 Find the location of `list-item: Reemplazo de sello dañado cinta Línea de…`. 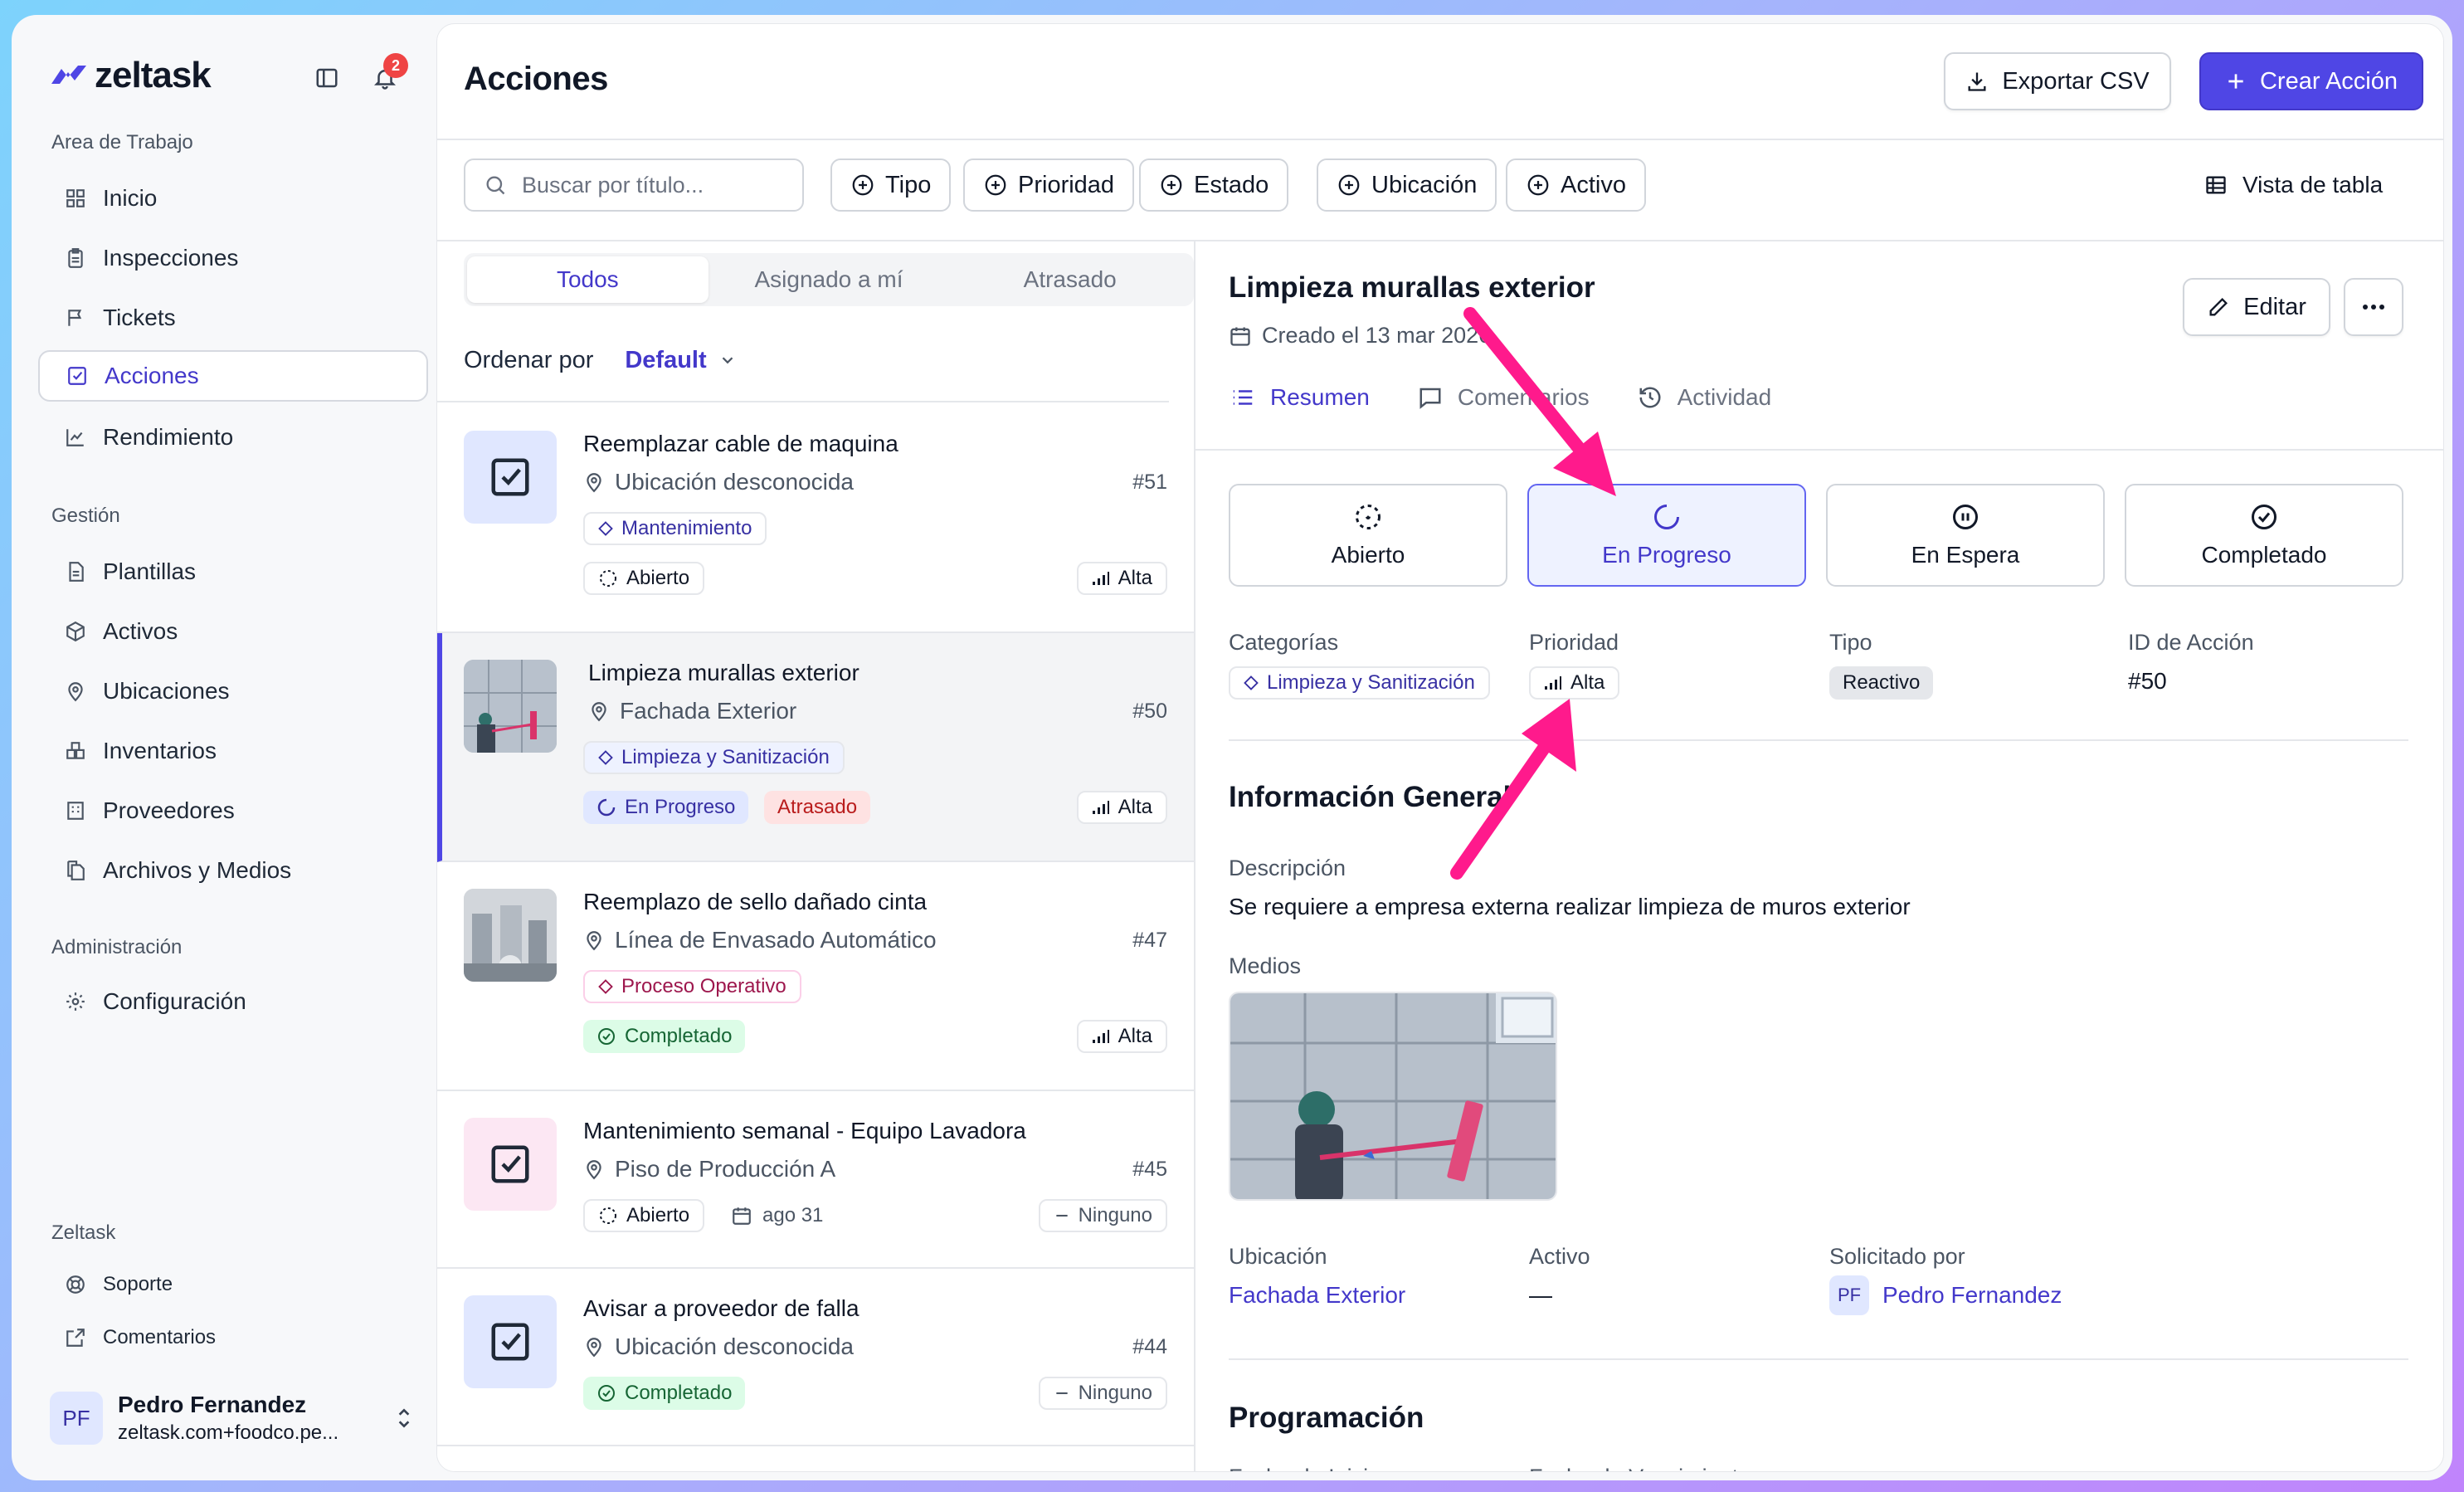

list-item: Reemplazo de sello dañado cinta Línea de… is located at coordinates (815, 976).